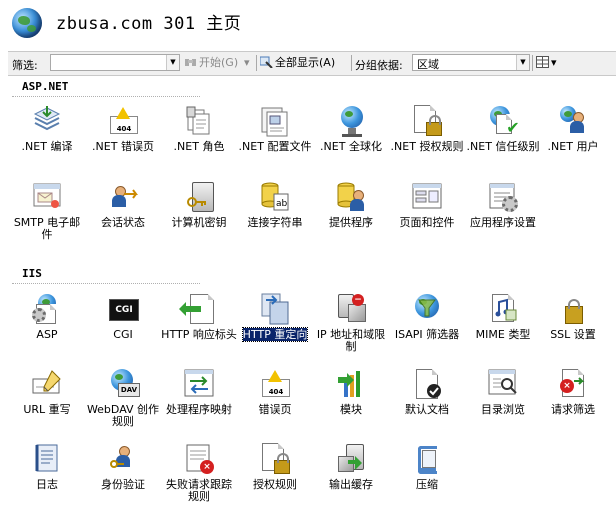  I want to click on feature-asp: ASP, so click(47, 316).